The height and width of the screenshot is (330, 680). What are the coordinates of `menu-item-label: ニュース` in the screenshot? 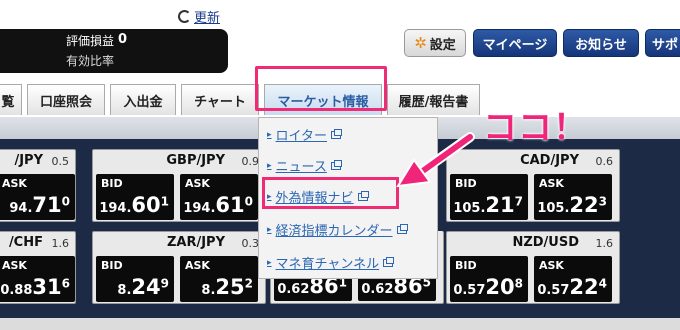 It's located at (301, 167).